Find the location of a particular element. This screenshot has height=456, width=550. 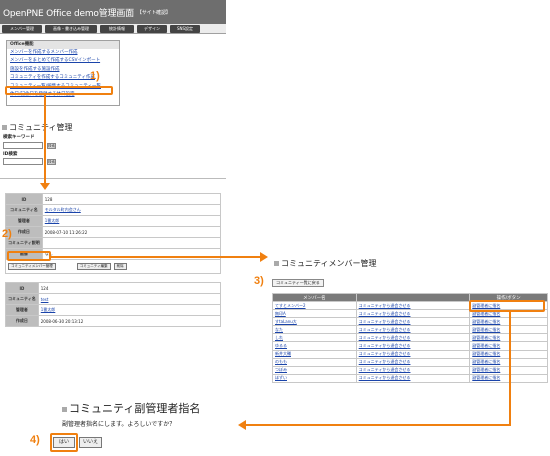

member-name-link: のもも is located at coordinates (314, 362).